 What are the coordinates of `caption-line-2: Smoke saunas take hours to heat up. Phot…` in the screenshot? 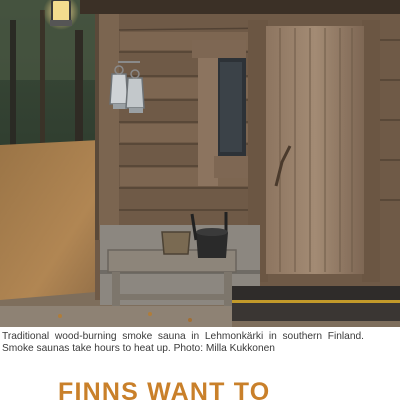 It's located at (138, 349).